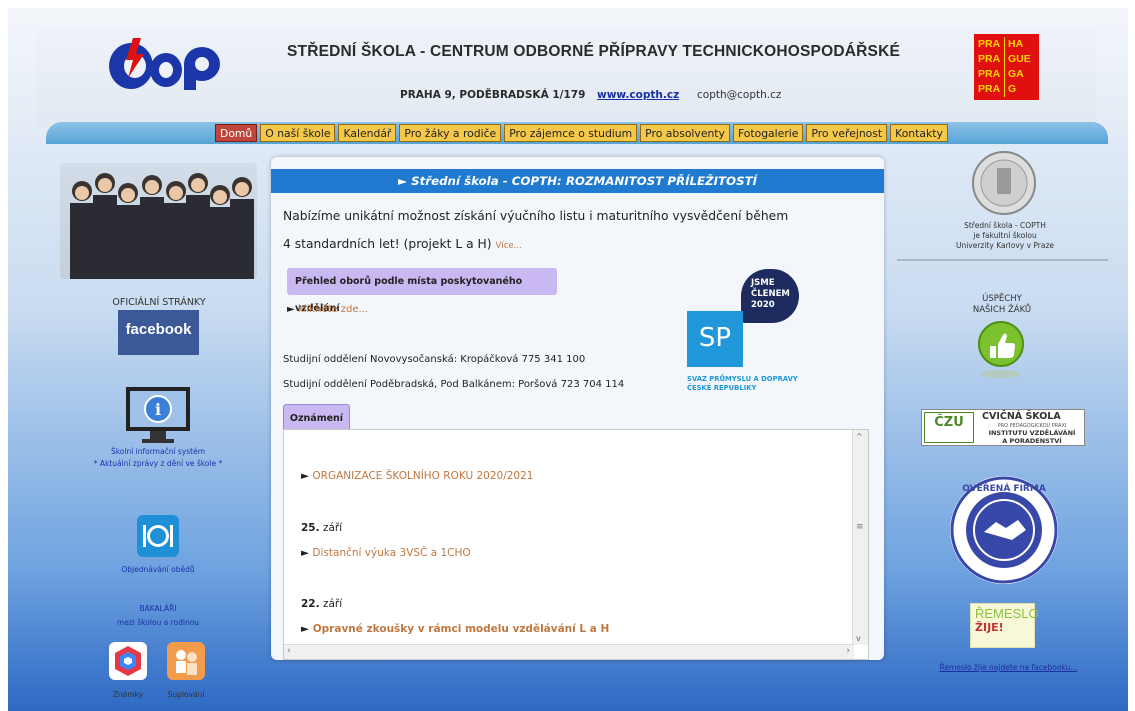 The image size is (1135, 711). I want to click on school-address: PRAHA 9, PODĚBRADSKÁ 1/179, so click(493, 95).